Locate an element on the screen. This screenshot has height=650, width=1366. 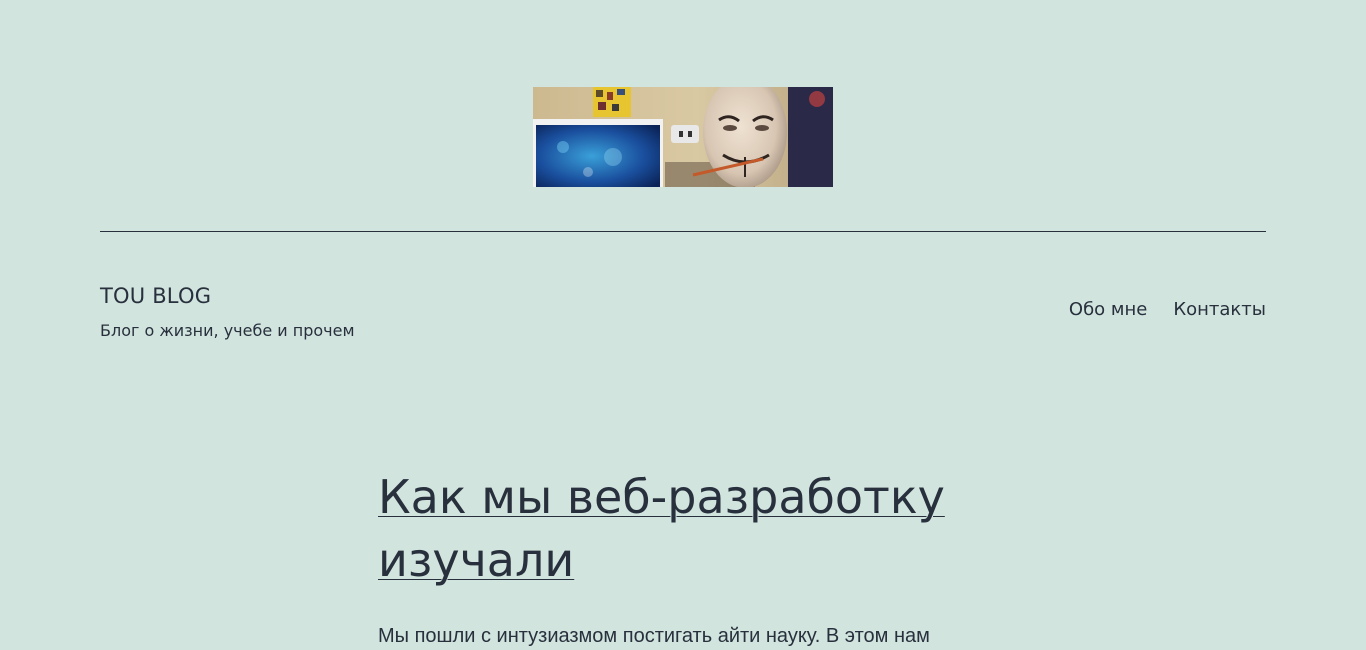
header-divider is located at coordinates (683, 231).